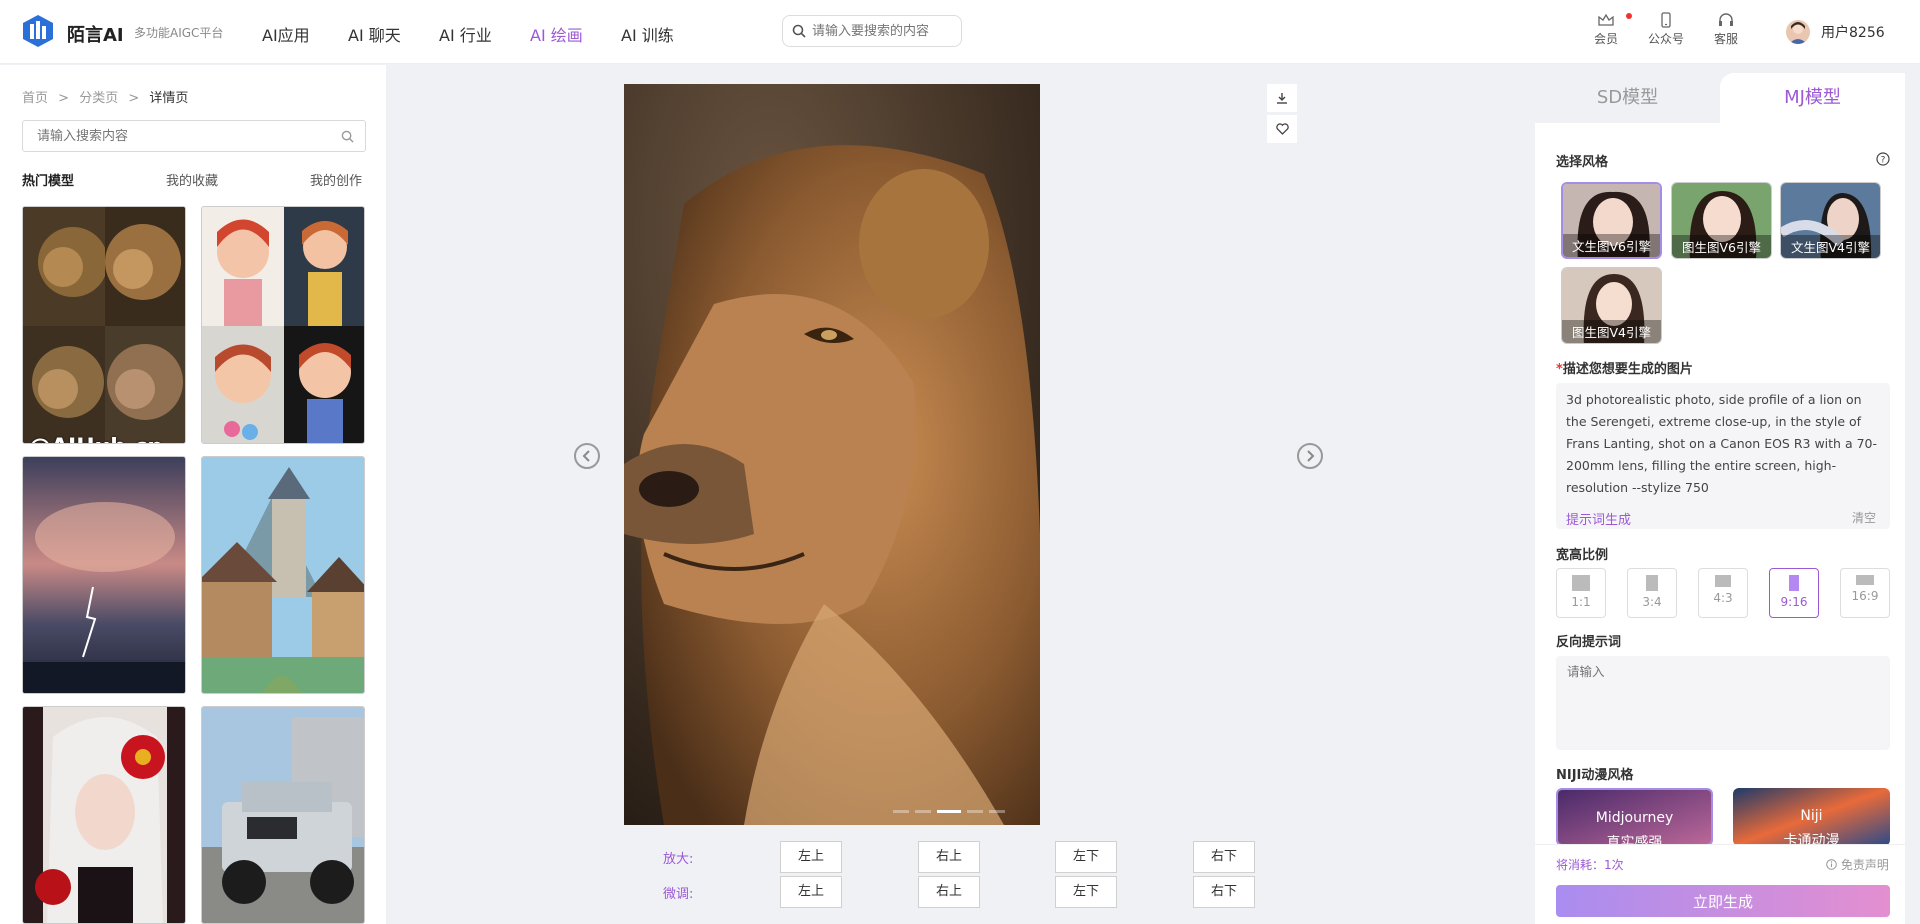 This screenshot has height=924, width=1920. I want to click on ratio-section-title: 宽高比例, so click(1582, 555).